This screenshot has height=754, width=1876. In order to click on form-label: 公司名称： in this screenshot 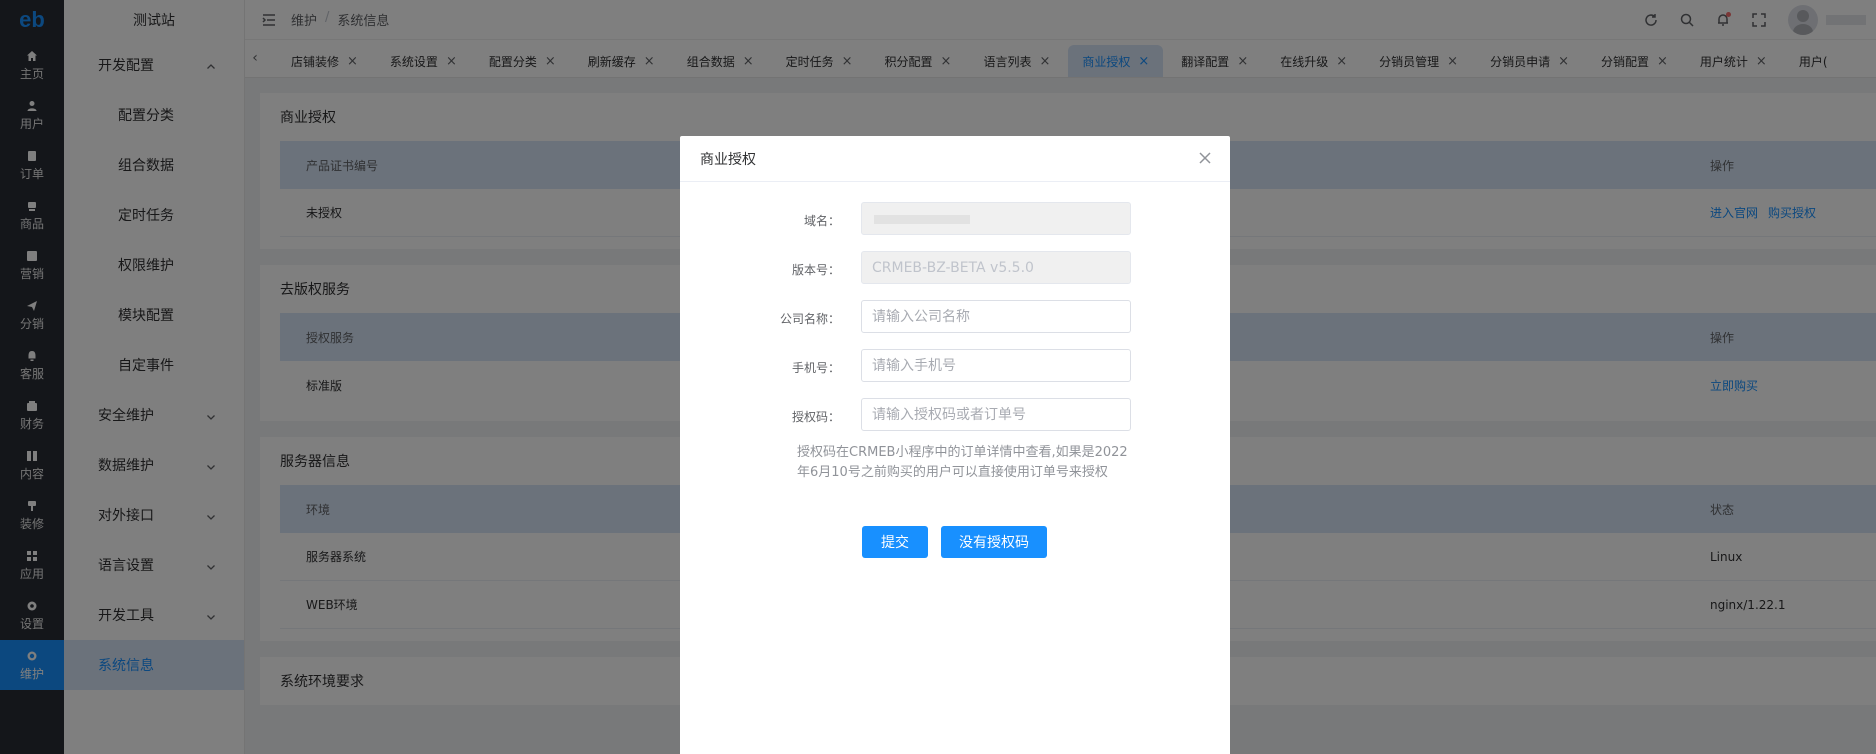, I will do `click(809, 319)`.